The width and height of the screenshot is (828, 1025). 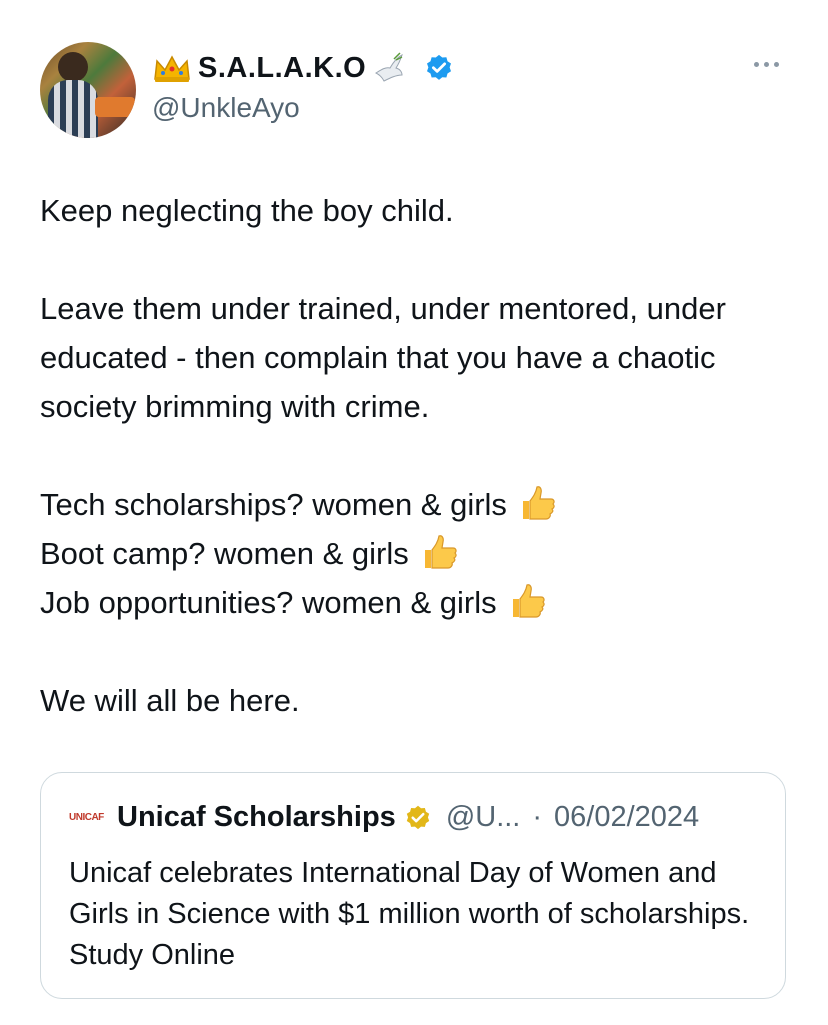 I want to click on quoted-date: 06/02/2024, so click(x=626, y=817).